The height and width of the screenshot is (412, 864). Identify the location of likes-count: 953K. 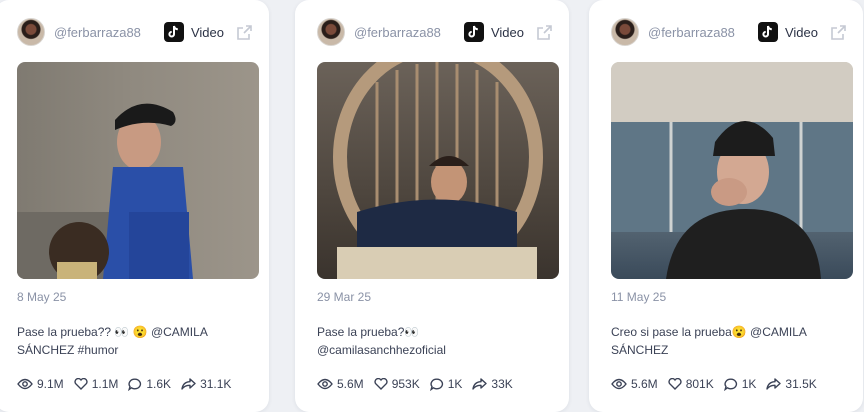
(405, 384).